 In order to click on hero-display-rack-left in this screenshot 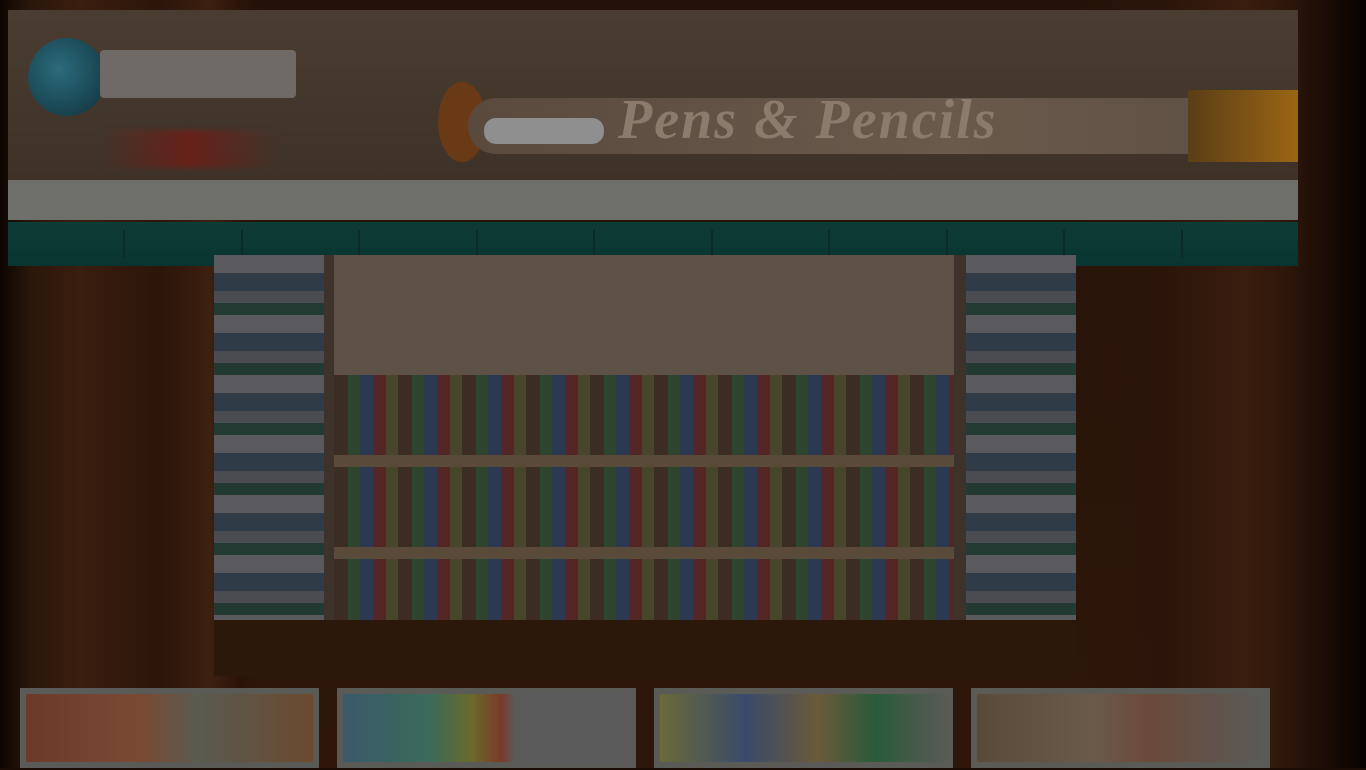, I will do `click(269, 437)`.